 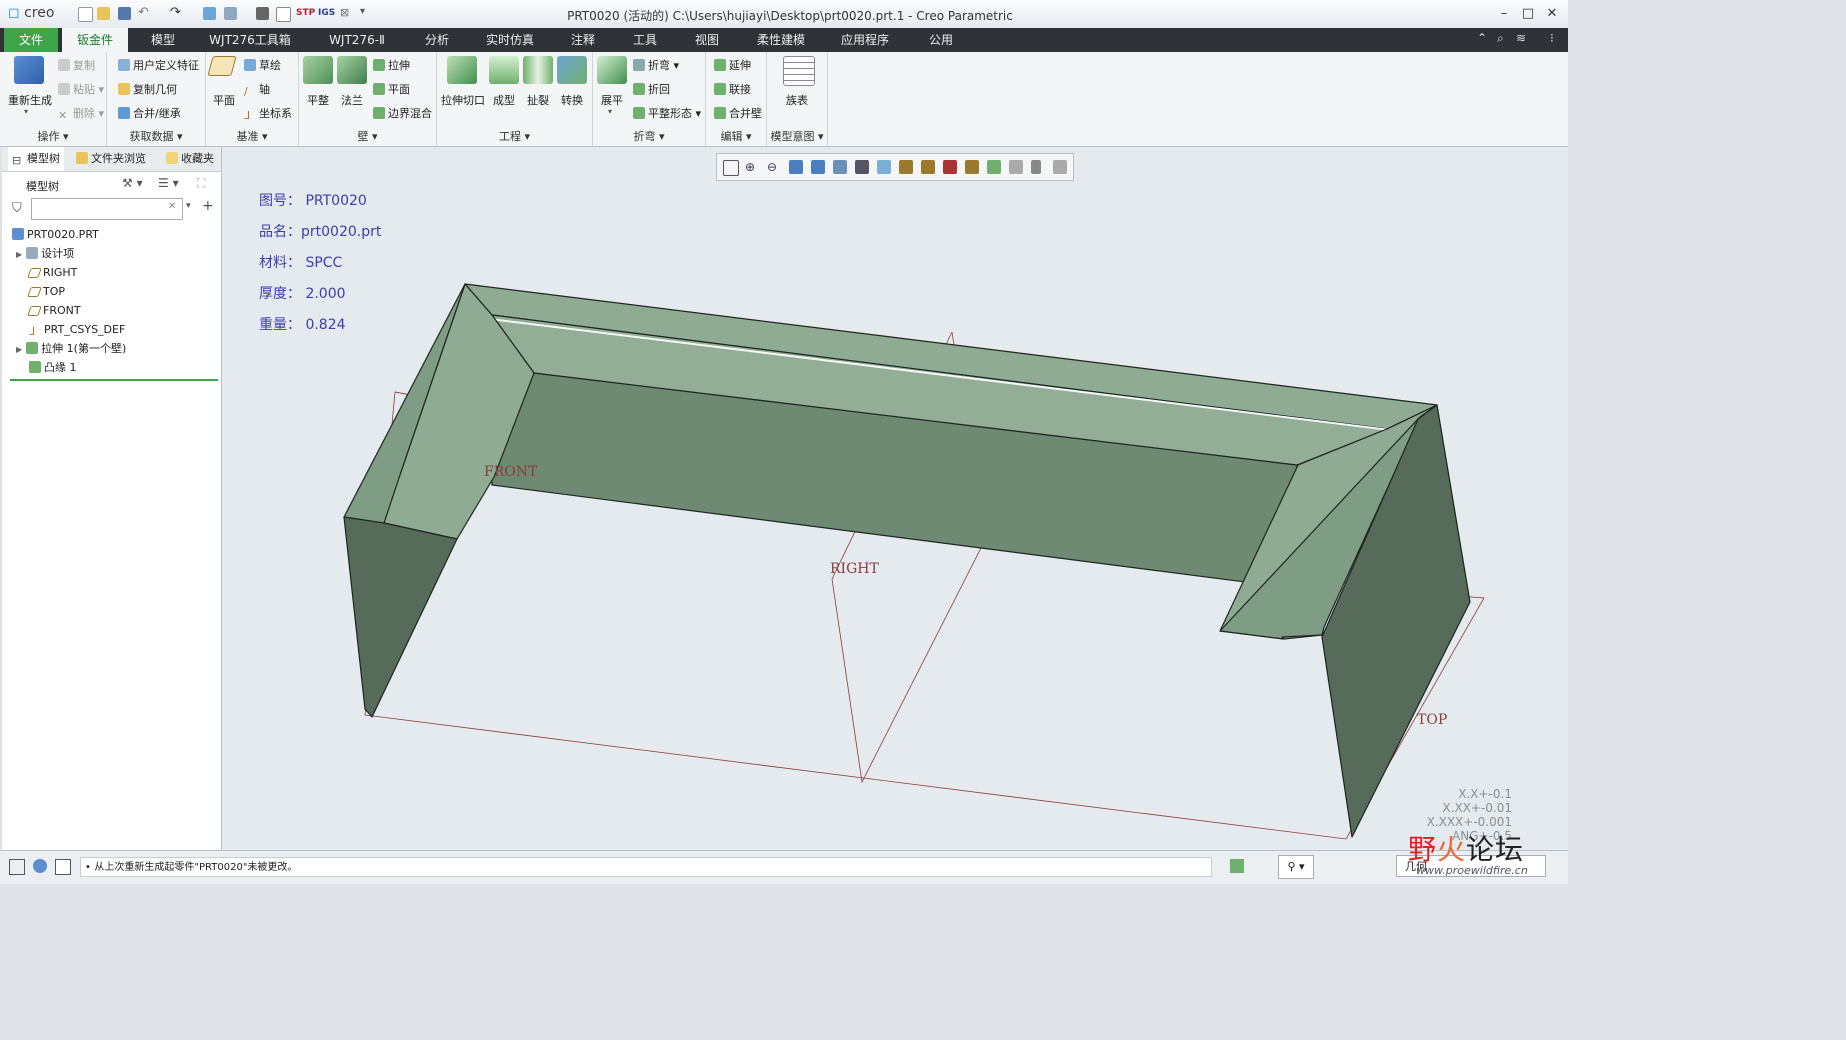 What do you see at coordinates (781, 40) in the screenshot?
I see `tab-flexible-modeling: 柔性建模` at bounding box center [781, 40].